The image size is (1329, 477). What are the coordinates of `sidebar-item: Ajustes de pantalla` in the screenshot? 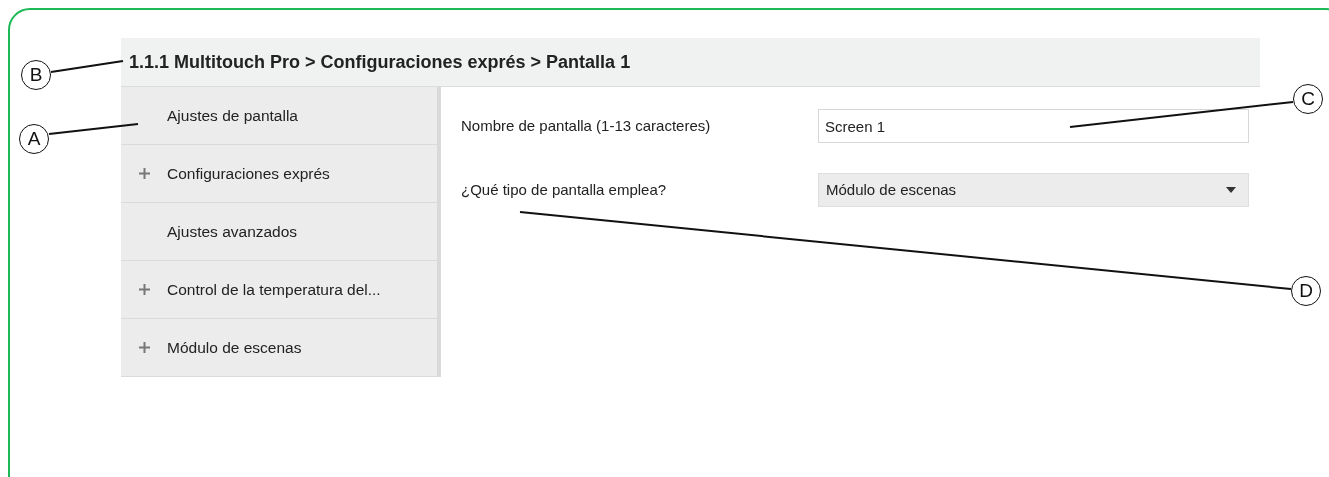 It's located at (279, 116).